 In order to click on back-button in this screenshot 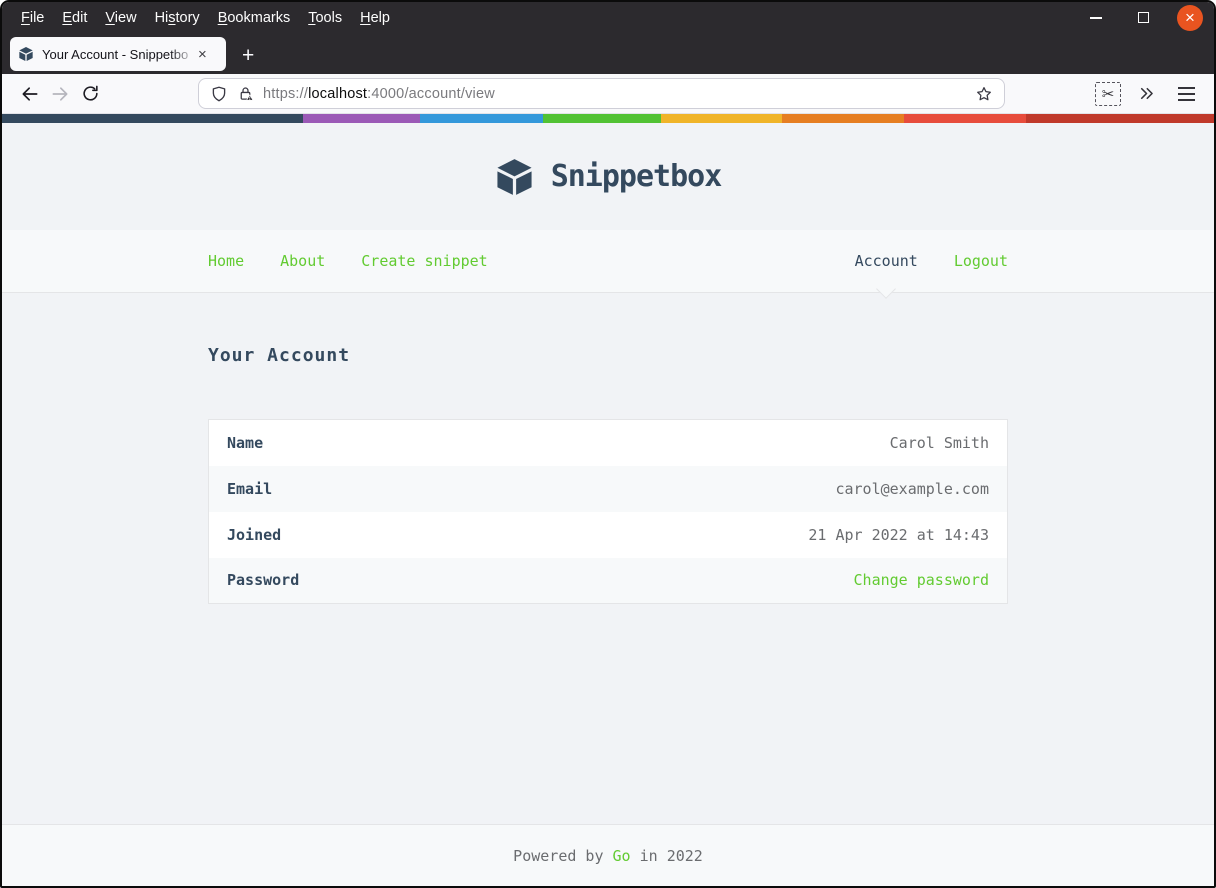, I will do `click(30, 94)`.